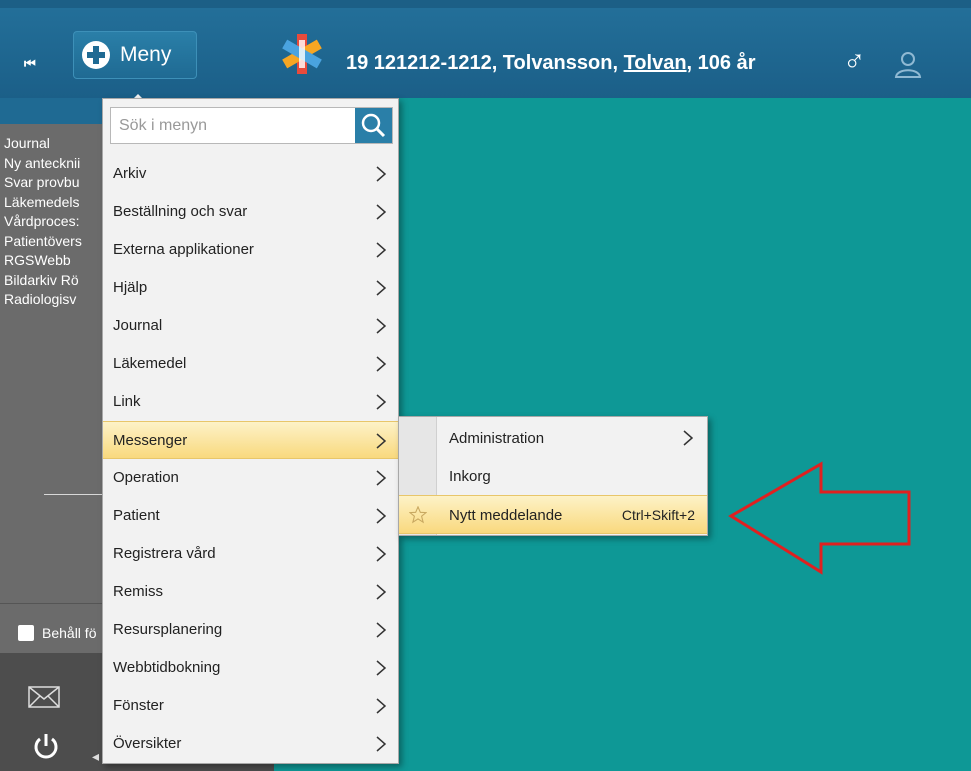 The image size is (971, 771). I want to click on keyboard-shortcut: Ctrl+Skift+2, so click(658, 515).